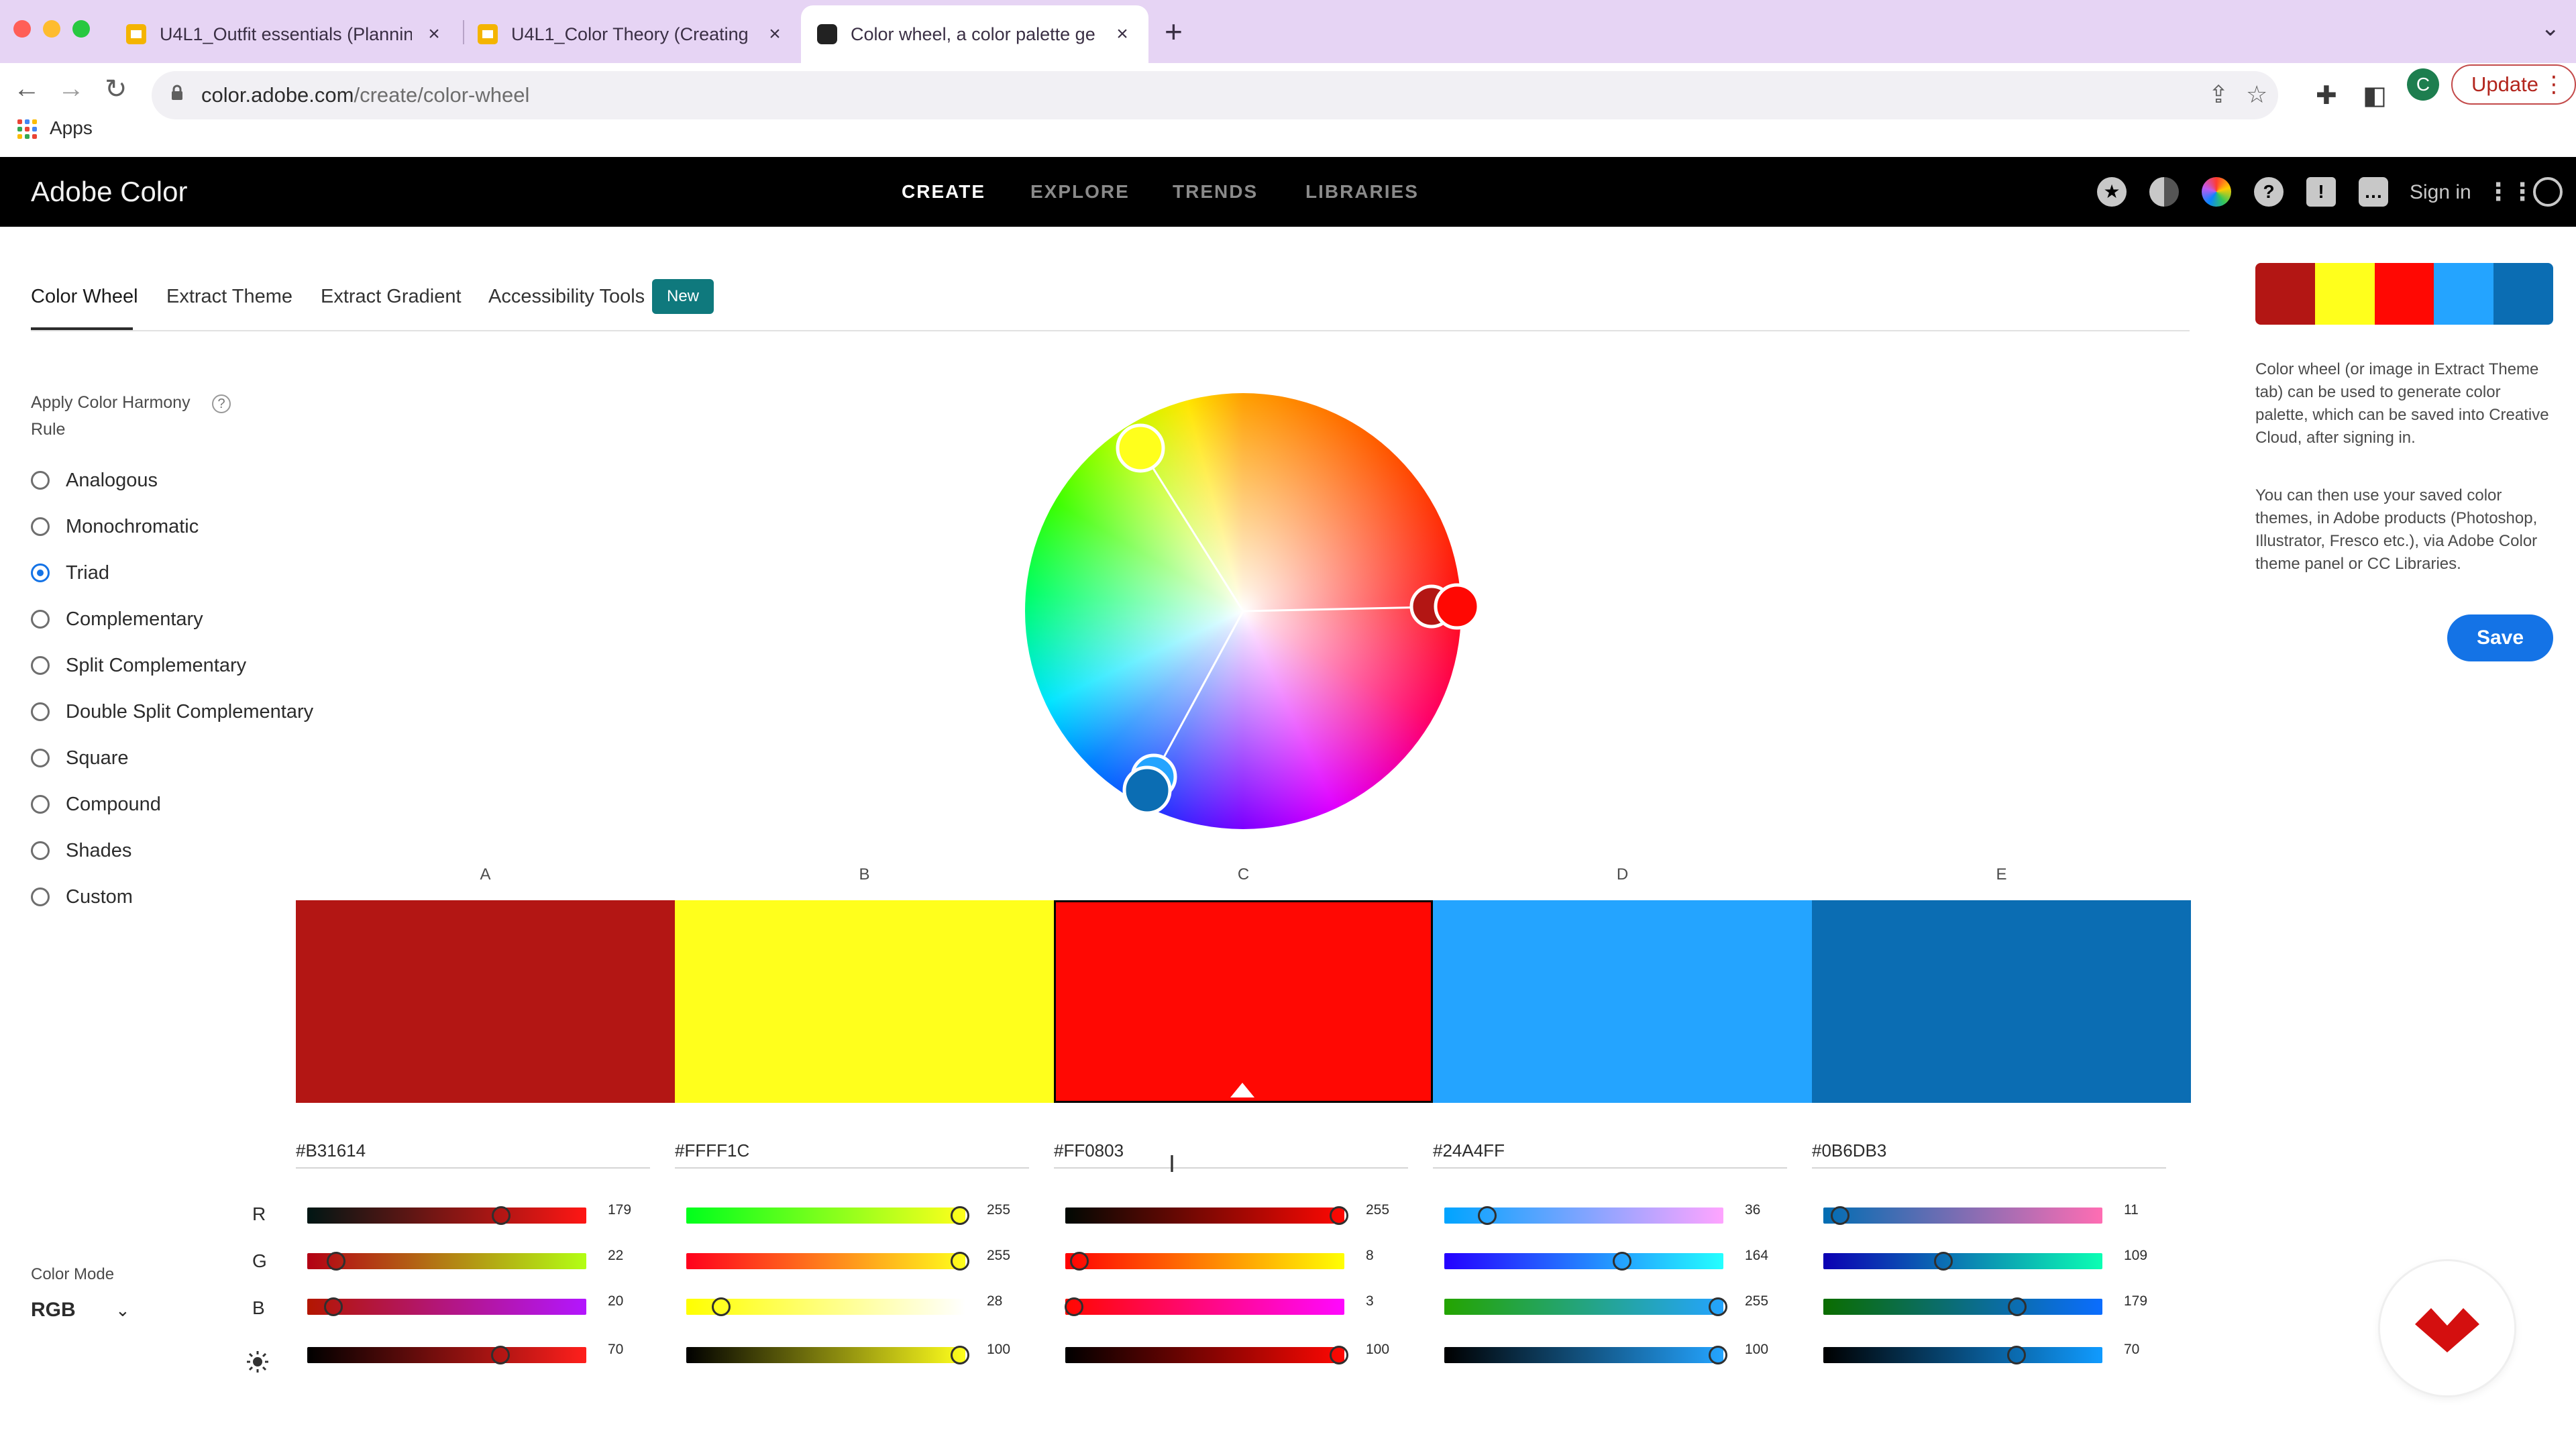 This screenshot has height=1449, width=2576. What do you see at coordinates (2112, 192) in the screenshot?
I see `star-icon: ★` at bounding box center [2112, 192].